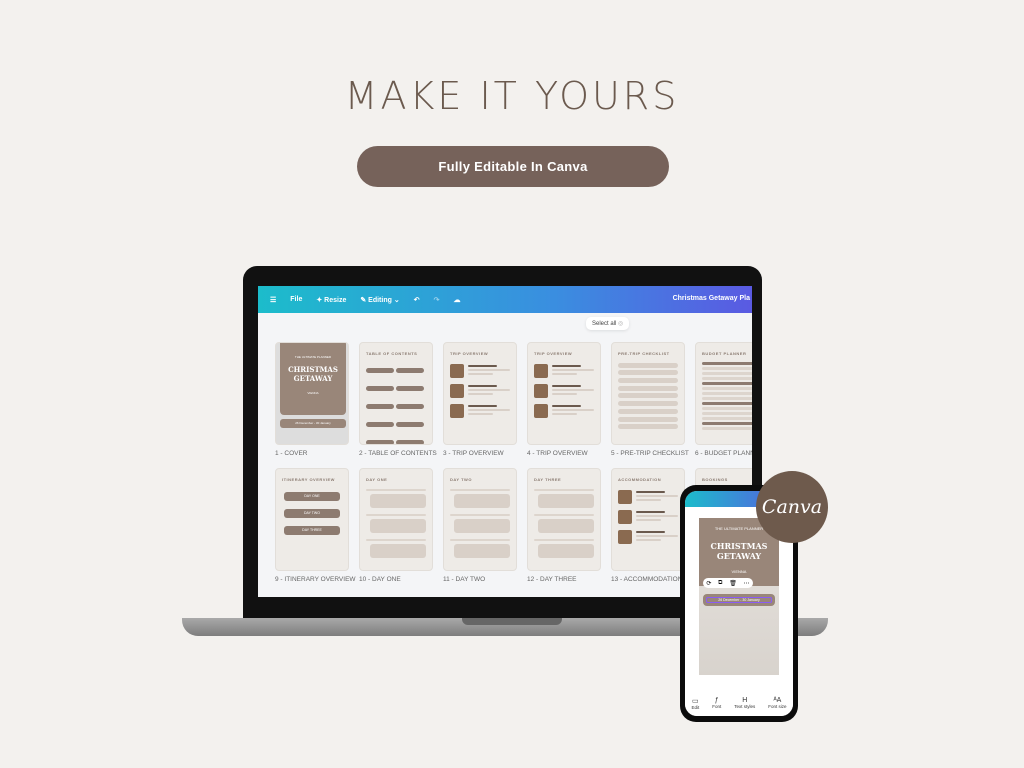  I want to click on undo-icon: ↶, so click(417, 300).